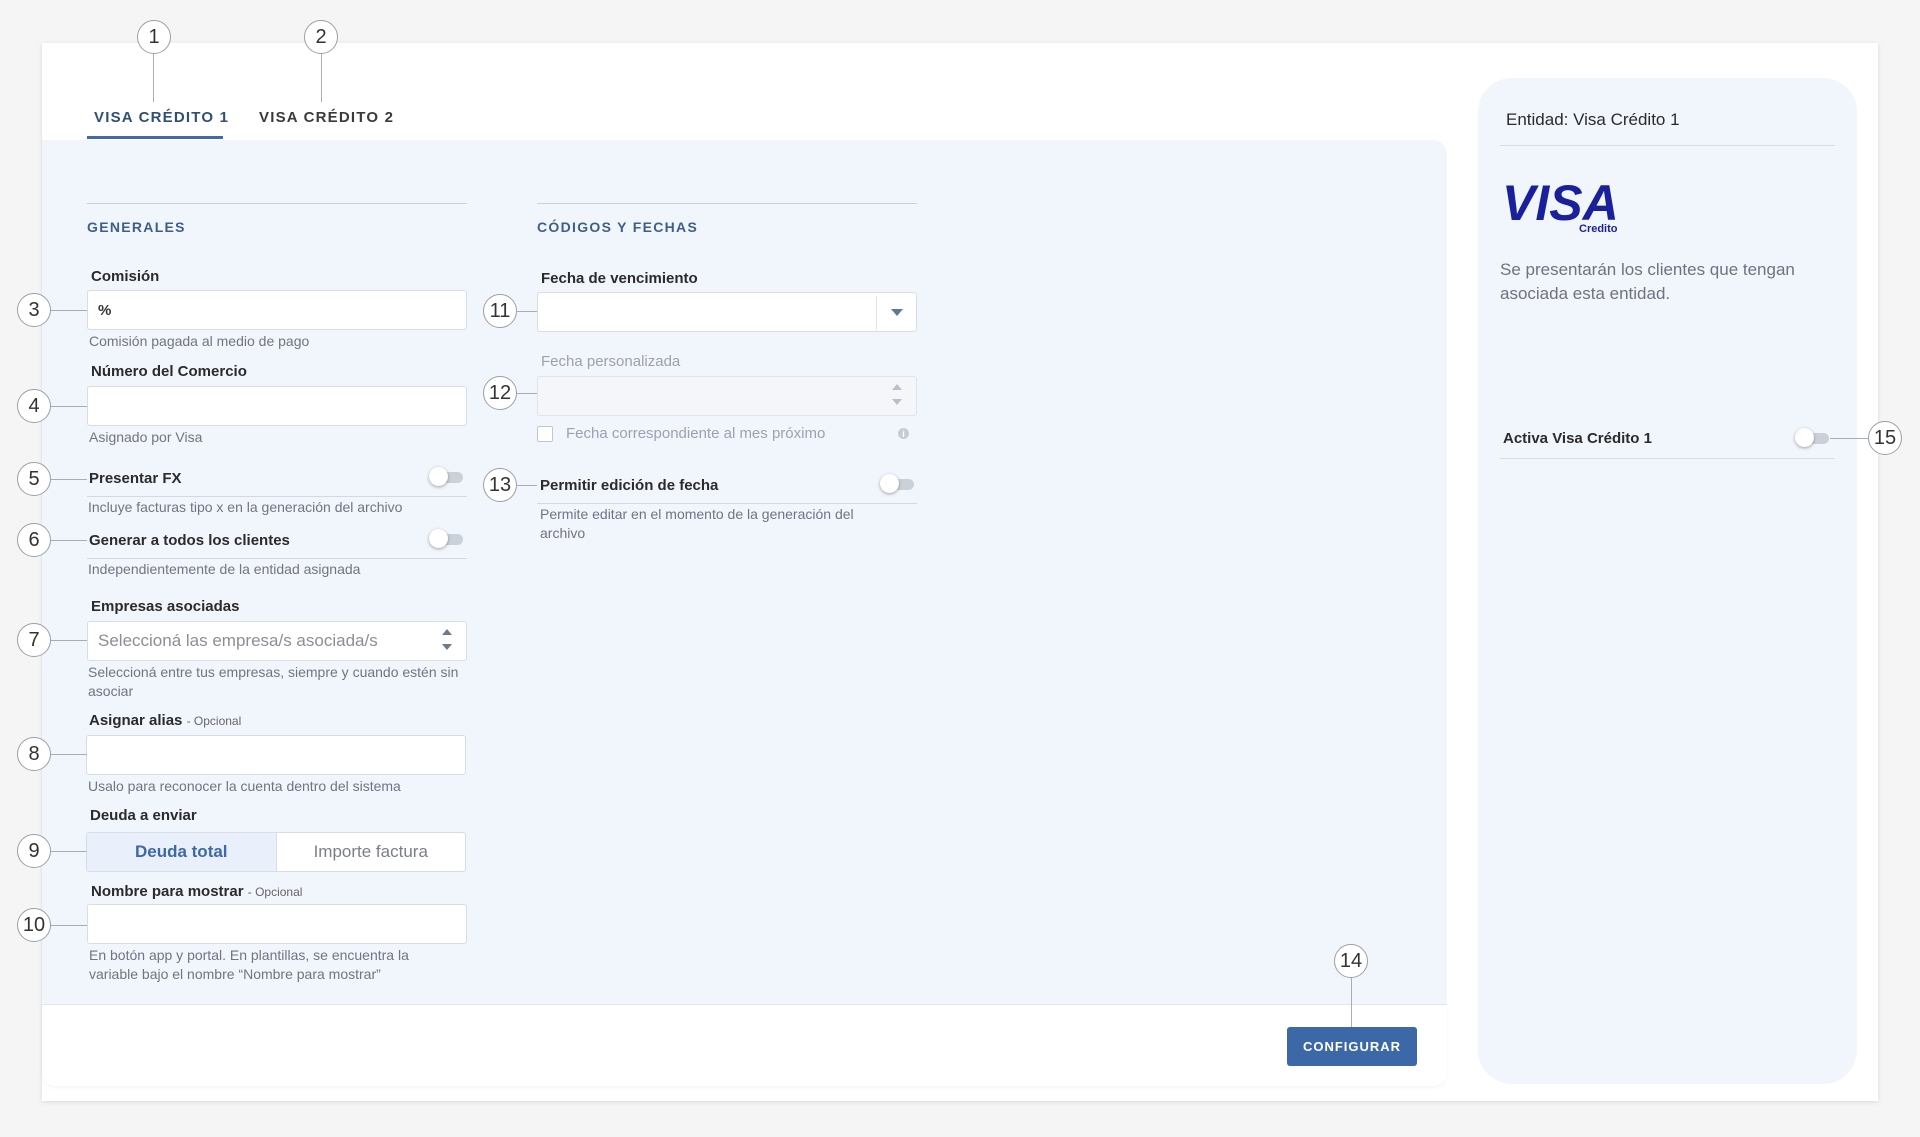 This screenshot has width=1920, height=1137. Describe the element at coordinates (238, 640) in the screenshot. I see `empresas-placeholder: Seleccioná las empresa/s asociada/s` at that location.